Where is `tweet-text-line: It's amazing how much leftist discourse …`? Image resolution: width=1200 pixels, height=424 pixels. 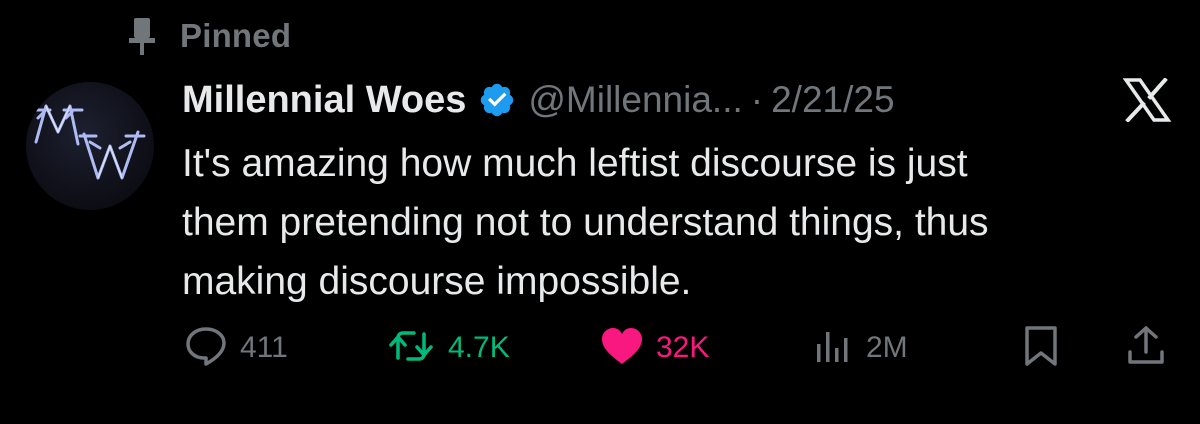 tweet-text-line: It's amazing how much leftist discourse … is located at coordinates (575, 163).